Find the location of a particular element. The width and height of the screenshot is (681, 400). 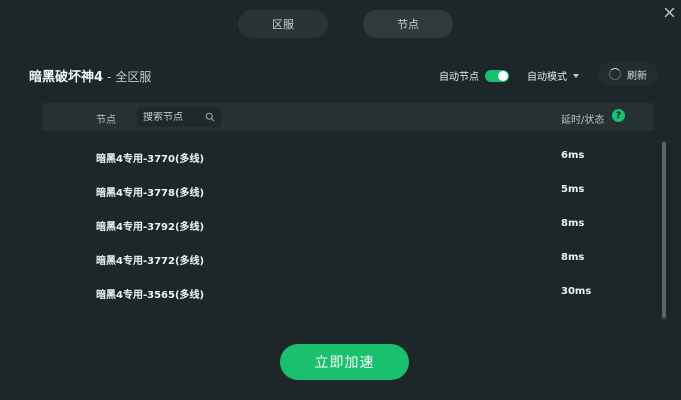

game-title: 暗黑破坏神4 - 全区服 is located at coordinates (90, 75).